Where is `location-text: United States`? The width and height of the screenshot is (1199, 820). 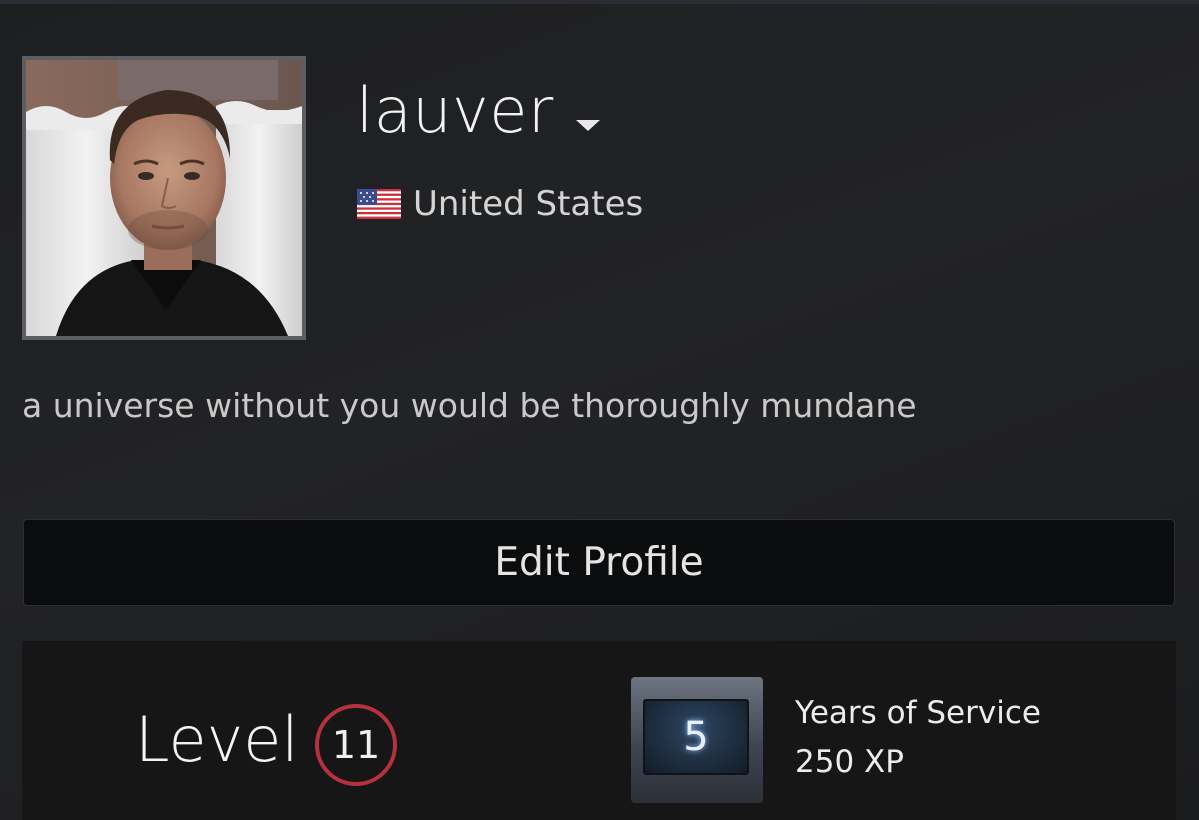 location-text: United States is located at coordinates (528, 204).